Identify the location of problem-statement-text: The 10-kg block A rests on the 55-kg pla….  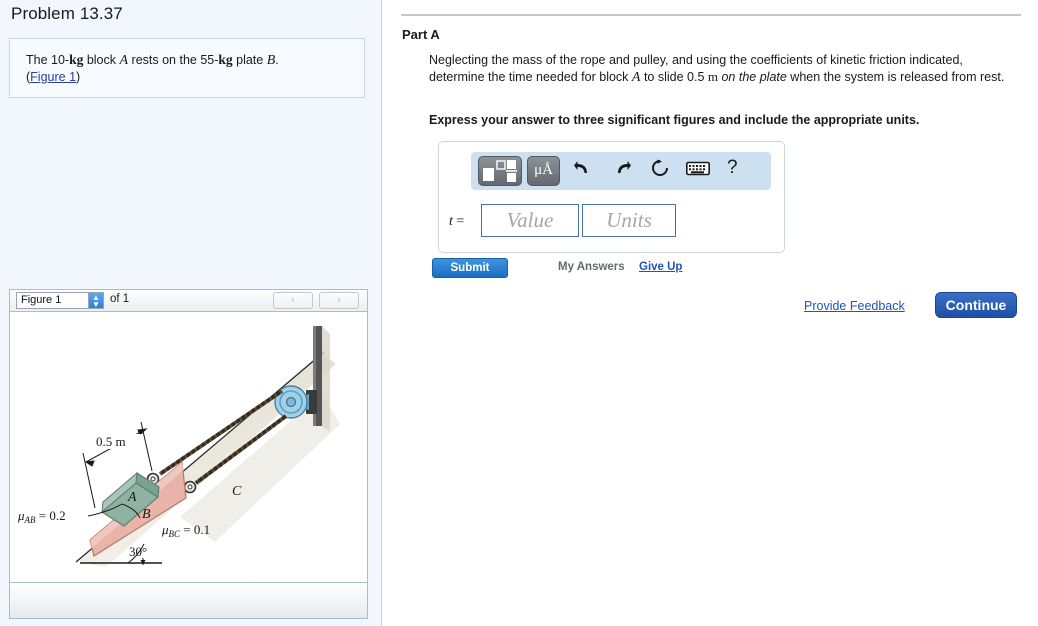
(187, 54).